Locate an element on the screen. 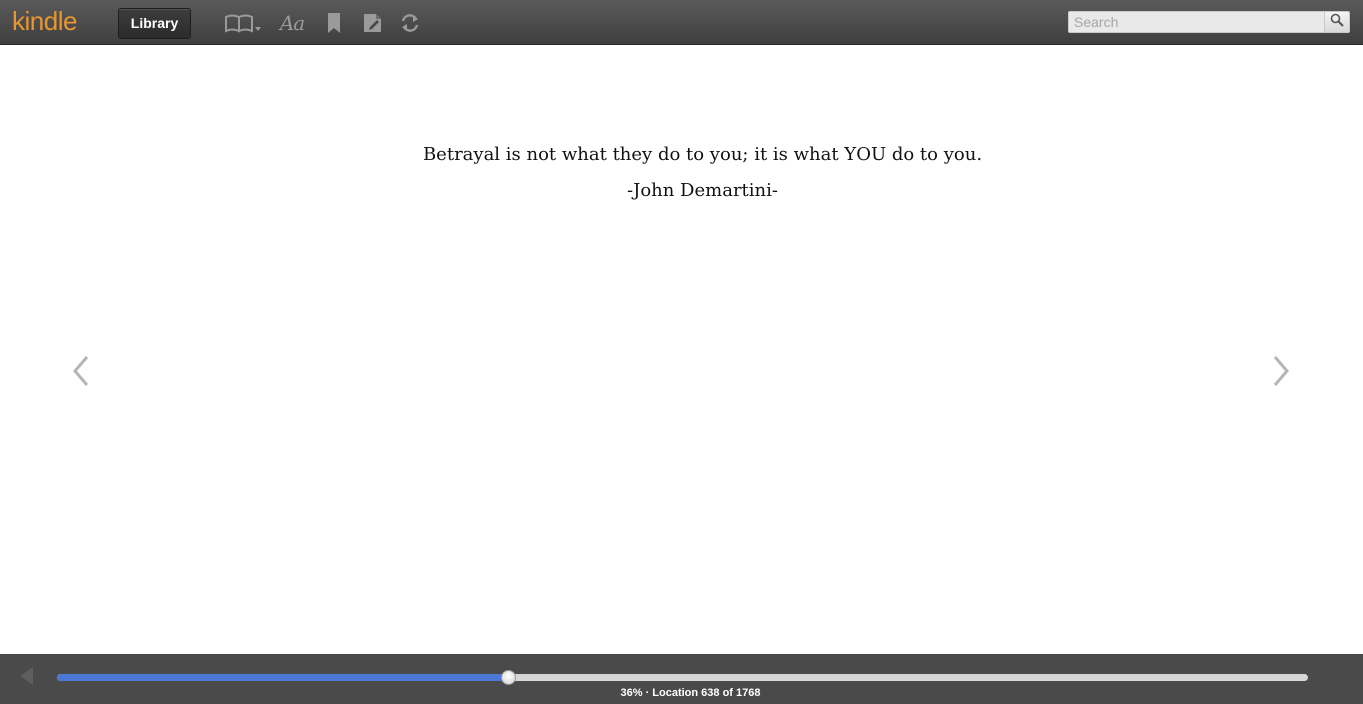  chevron-left-icon is located at coordinates (81, 373).